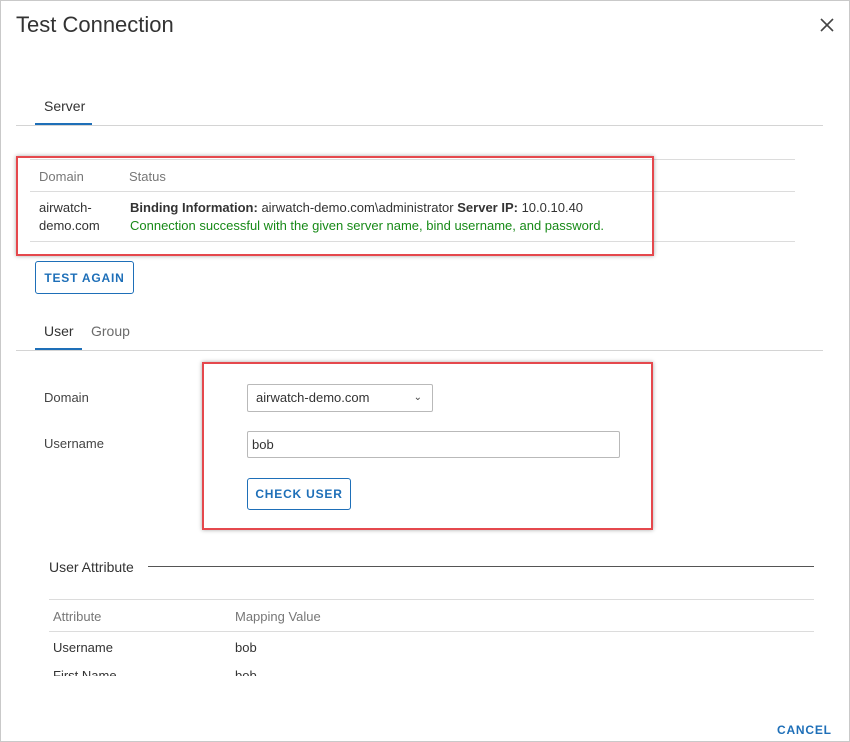  What do you see at coordinates (66, 397) in the screenshot?
I see `domain-label: Domain` at bounding box center [66, 397].